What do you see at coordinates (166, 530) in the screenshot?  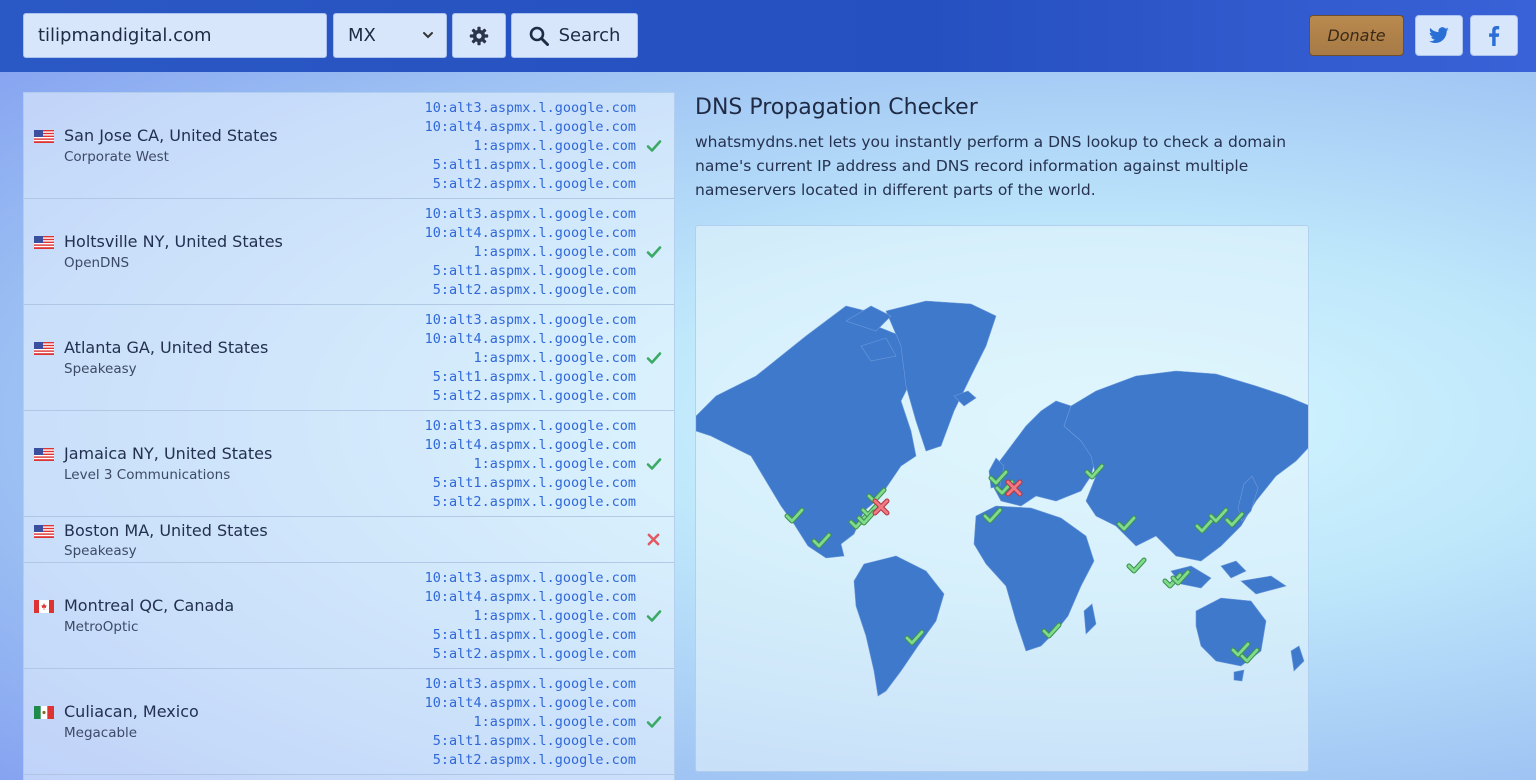 I see `result-location: Boston MA, United States` at bounding box center [166, 530].